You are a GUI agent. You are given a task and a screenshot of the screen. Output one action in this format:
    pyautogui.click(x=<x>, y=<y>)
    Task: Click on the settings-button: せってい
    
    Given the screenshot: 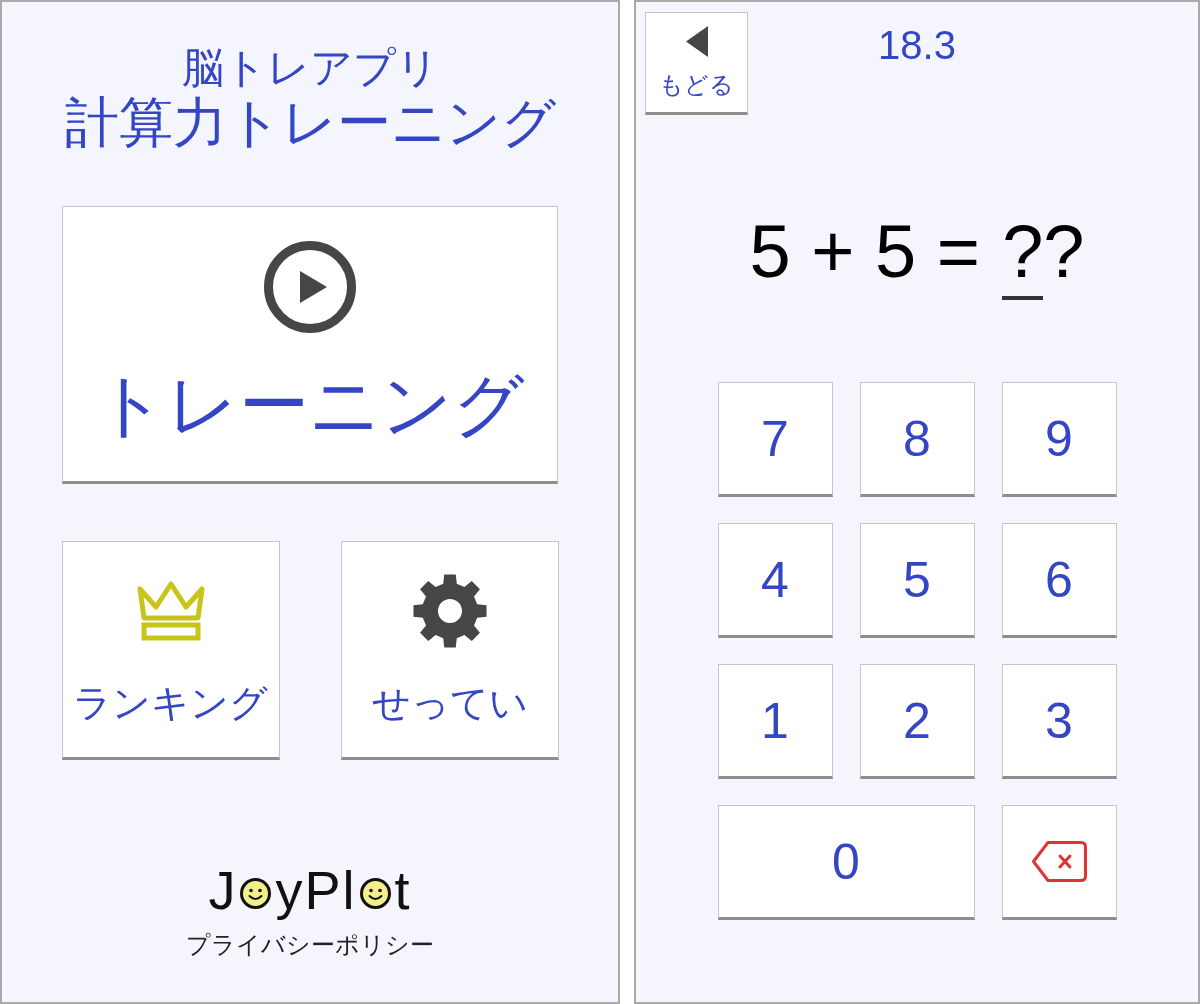 What is the action you would take?
    pyautogui.click(x=449, y=650)
    